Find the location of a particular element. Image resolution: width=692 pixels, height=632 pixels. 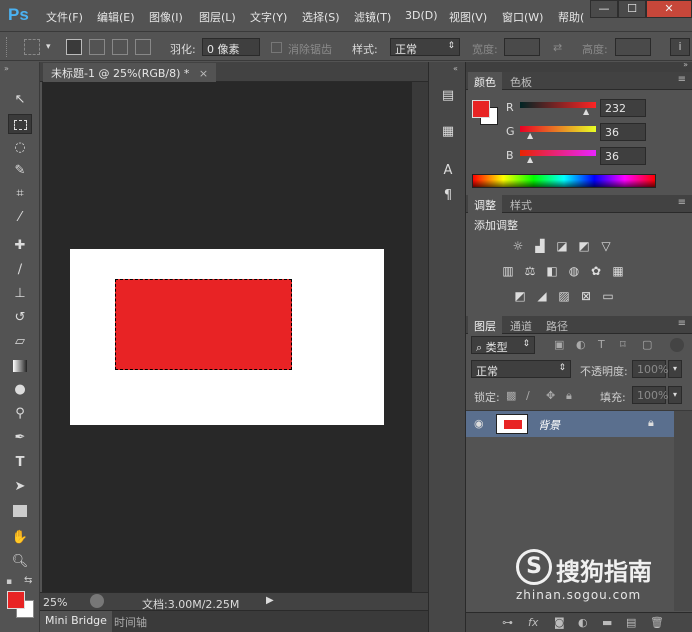

brush-tool-icon: ∕ is located at coordinates (20, 270).